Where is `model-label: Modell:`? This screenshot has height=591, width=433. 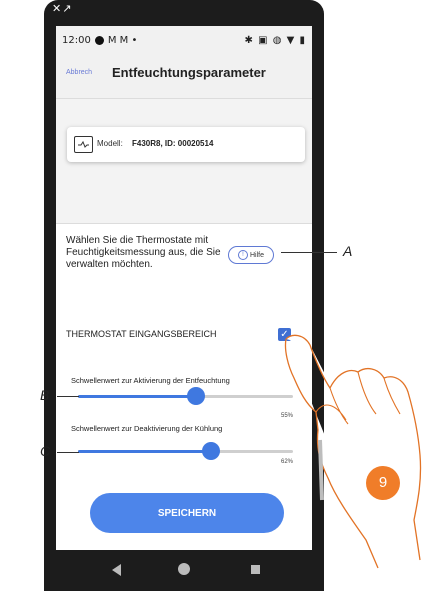 model-label: Modell: is located at coordinates (110, 143).